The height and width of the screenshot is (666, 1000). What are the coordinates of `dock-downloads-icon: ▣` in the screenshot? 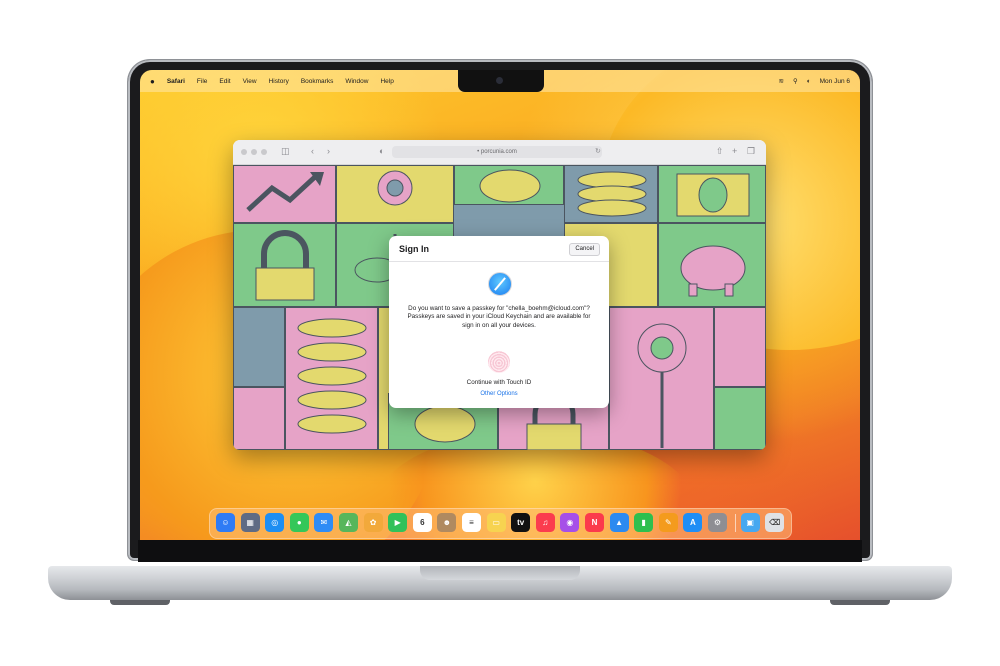 It's located at (750, 522).